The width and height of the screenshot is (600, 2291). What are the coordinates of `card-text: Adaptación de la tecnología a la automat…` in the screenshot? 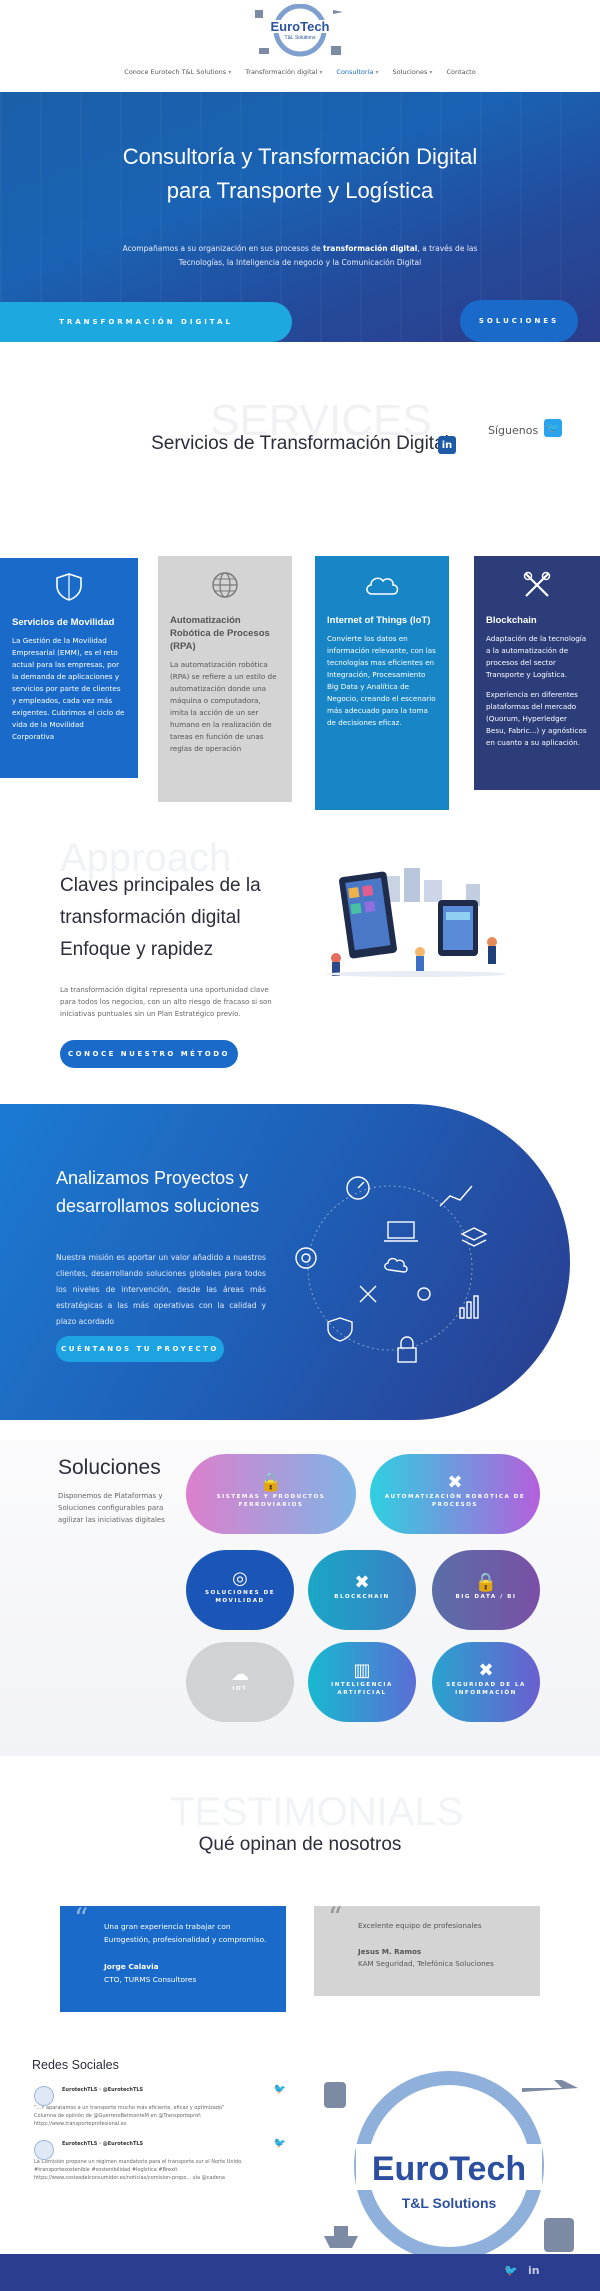 It's located at (536, 656).